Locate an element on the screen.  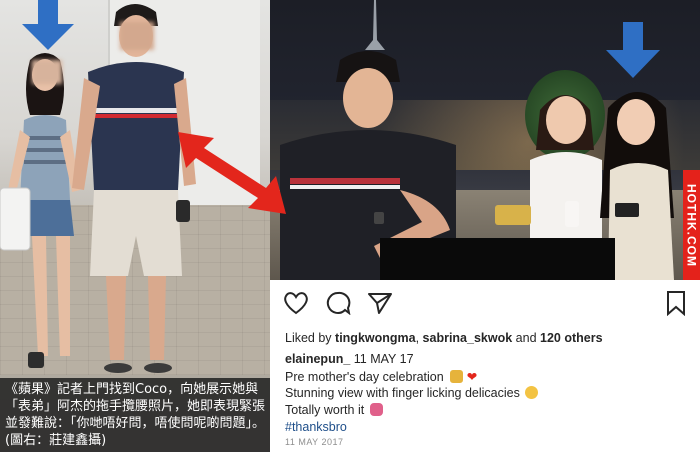
liked-user-link: tingkwongma is located at coordinates (375, 338).